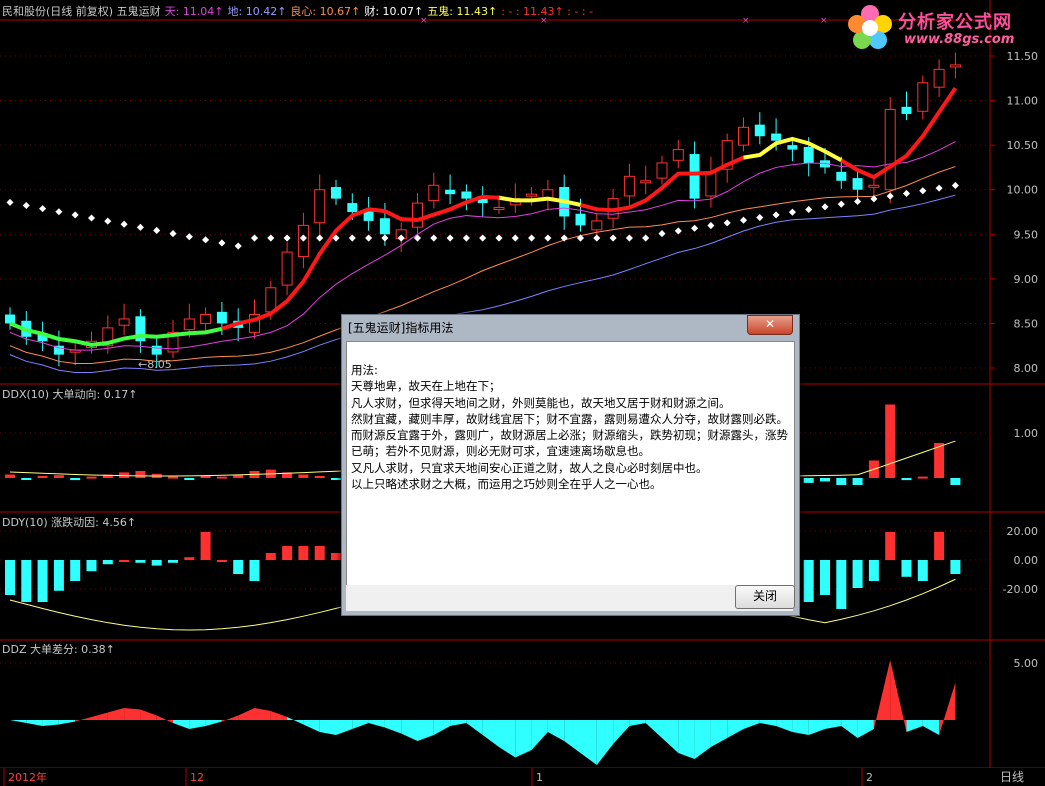  I want to click on price-tick-label: 11.00, so click(1023, 101).